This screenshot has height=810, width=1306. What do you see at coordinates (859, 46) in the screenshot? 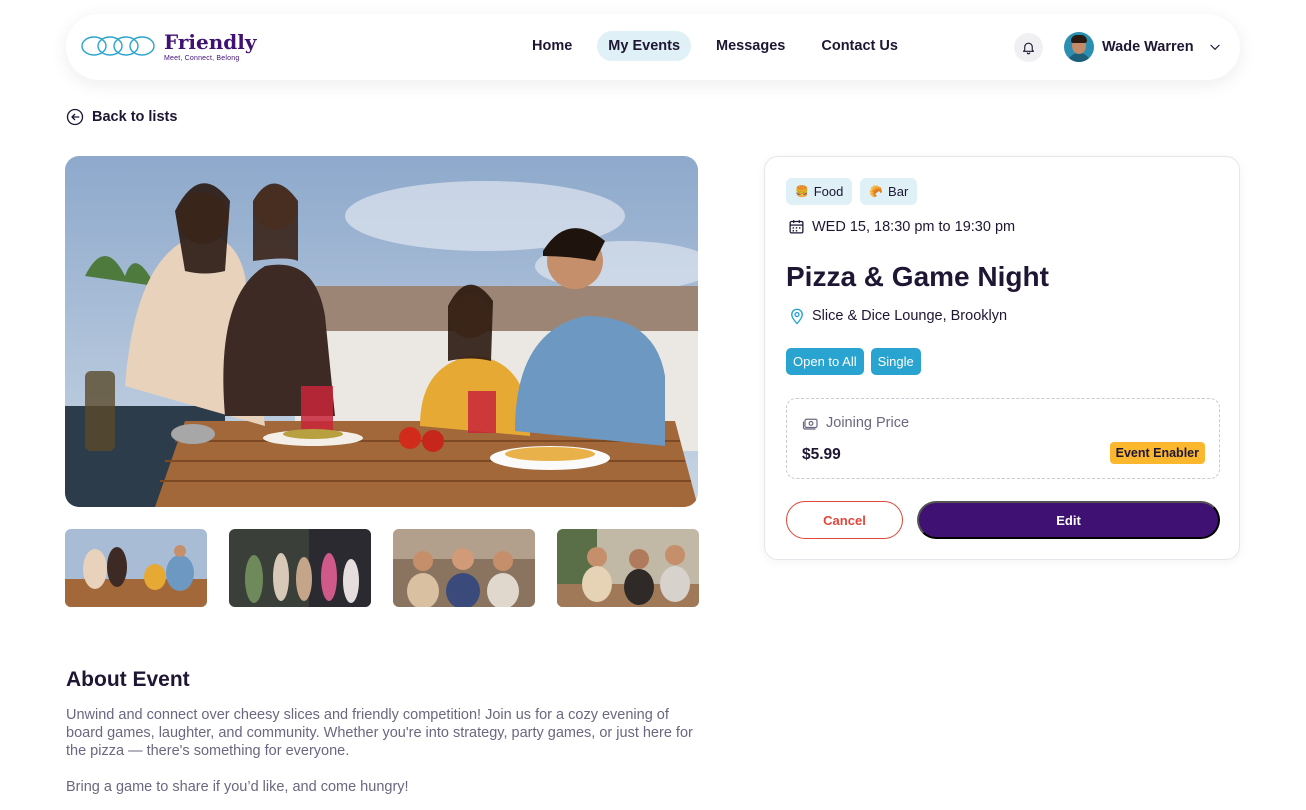
I see `nav-contact-us: Contact Us` at bounding box center [859, 46].